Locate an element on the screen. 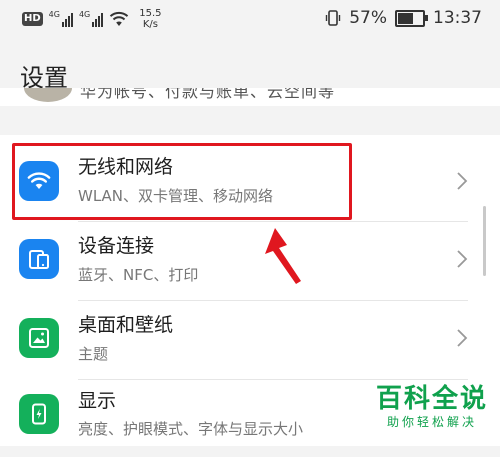  vibrate-icon is located at coordinates (333, 18).